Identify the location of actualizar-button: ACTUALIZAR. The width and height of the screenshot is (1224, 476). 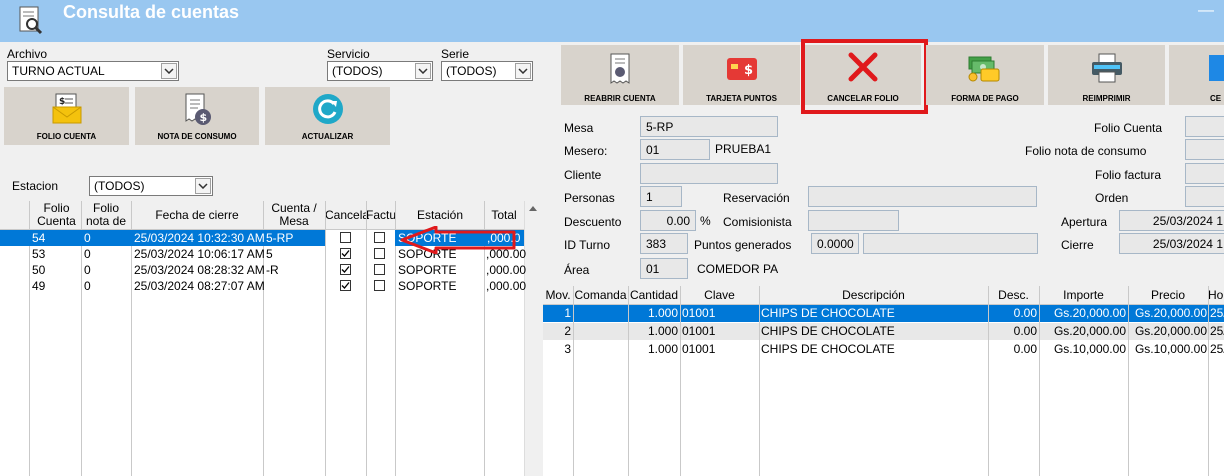
(327, 116).